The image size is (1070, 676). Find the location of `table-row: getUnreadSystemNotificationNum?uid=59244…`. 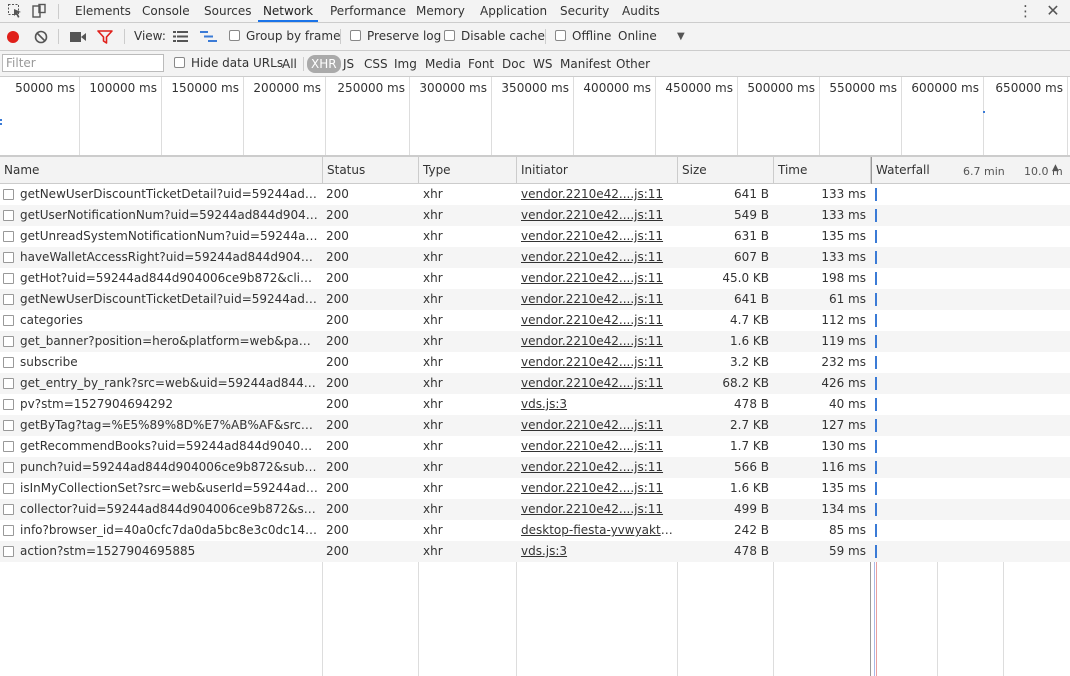

table-row: getUnreadSystemNotificationNum?uid=59244… is located at coordinates (535, 236).